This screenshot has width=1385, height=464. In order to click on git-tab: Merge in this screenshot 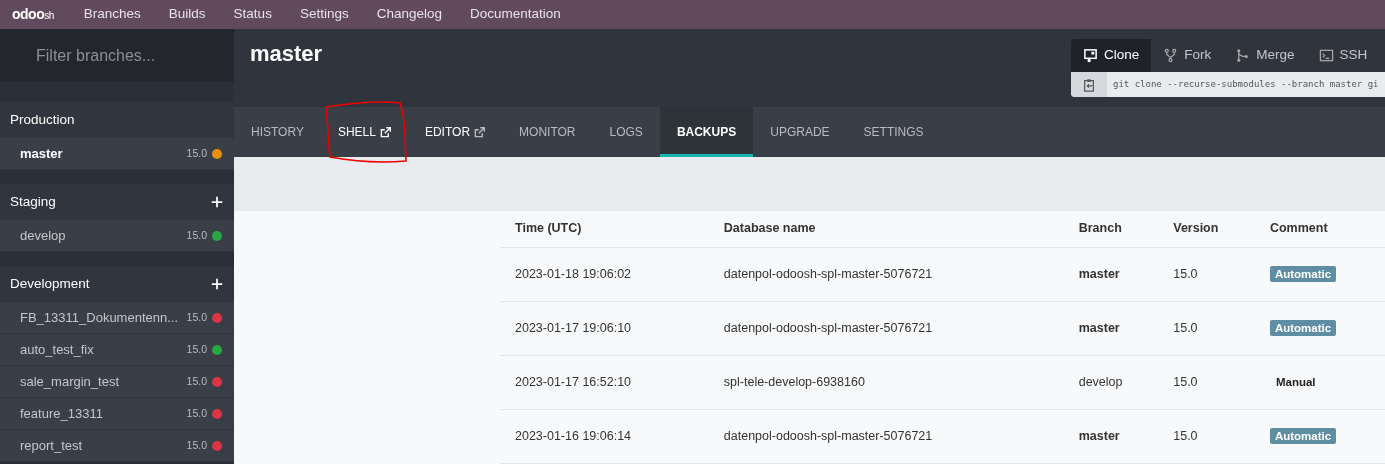, I will do `click(1265, 55)`.